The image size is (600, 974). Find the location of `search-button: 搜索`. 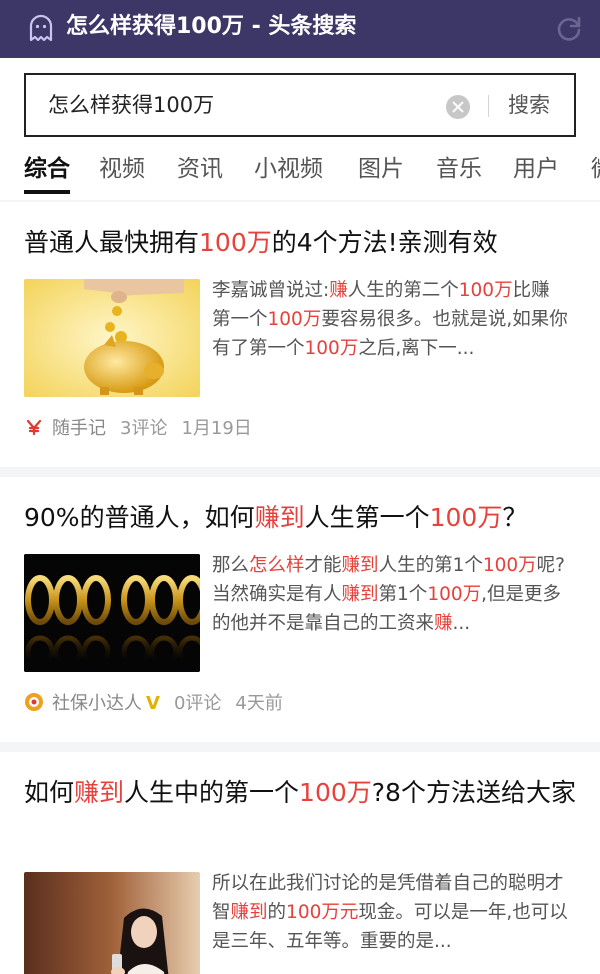

search-button: 搜索 is located at coordinates (529, 105).